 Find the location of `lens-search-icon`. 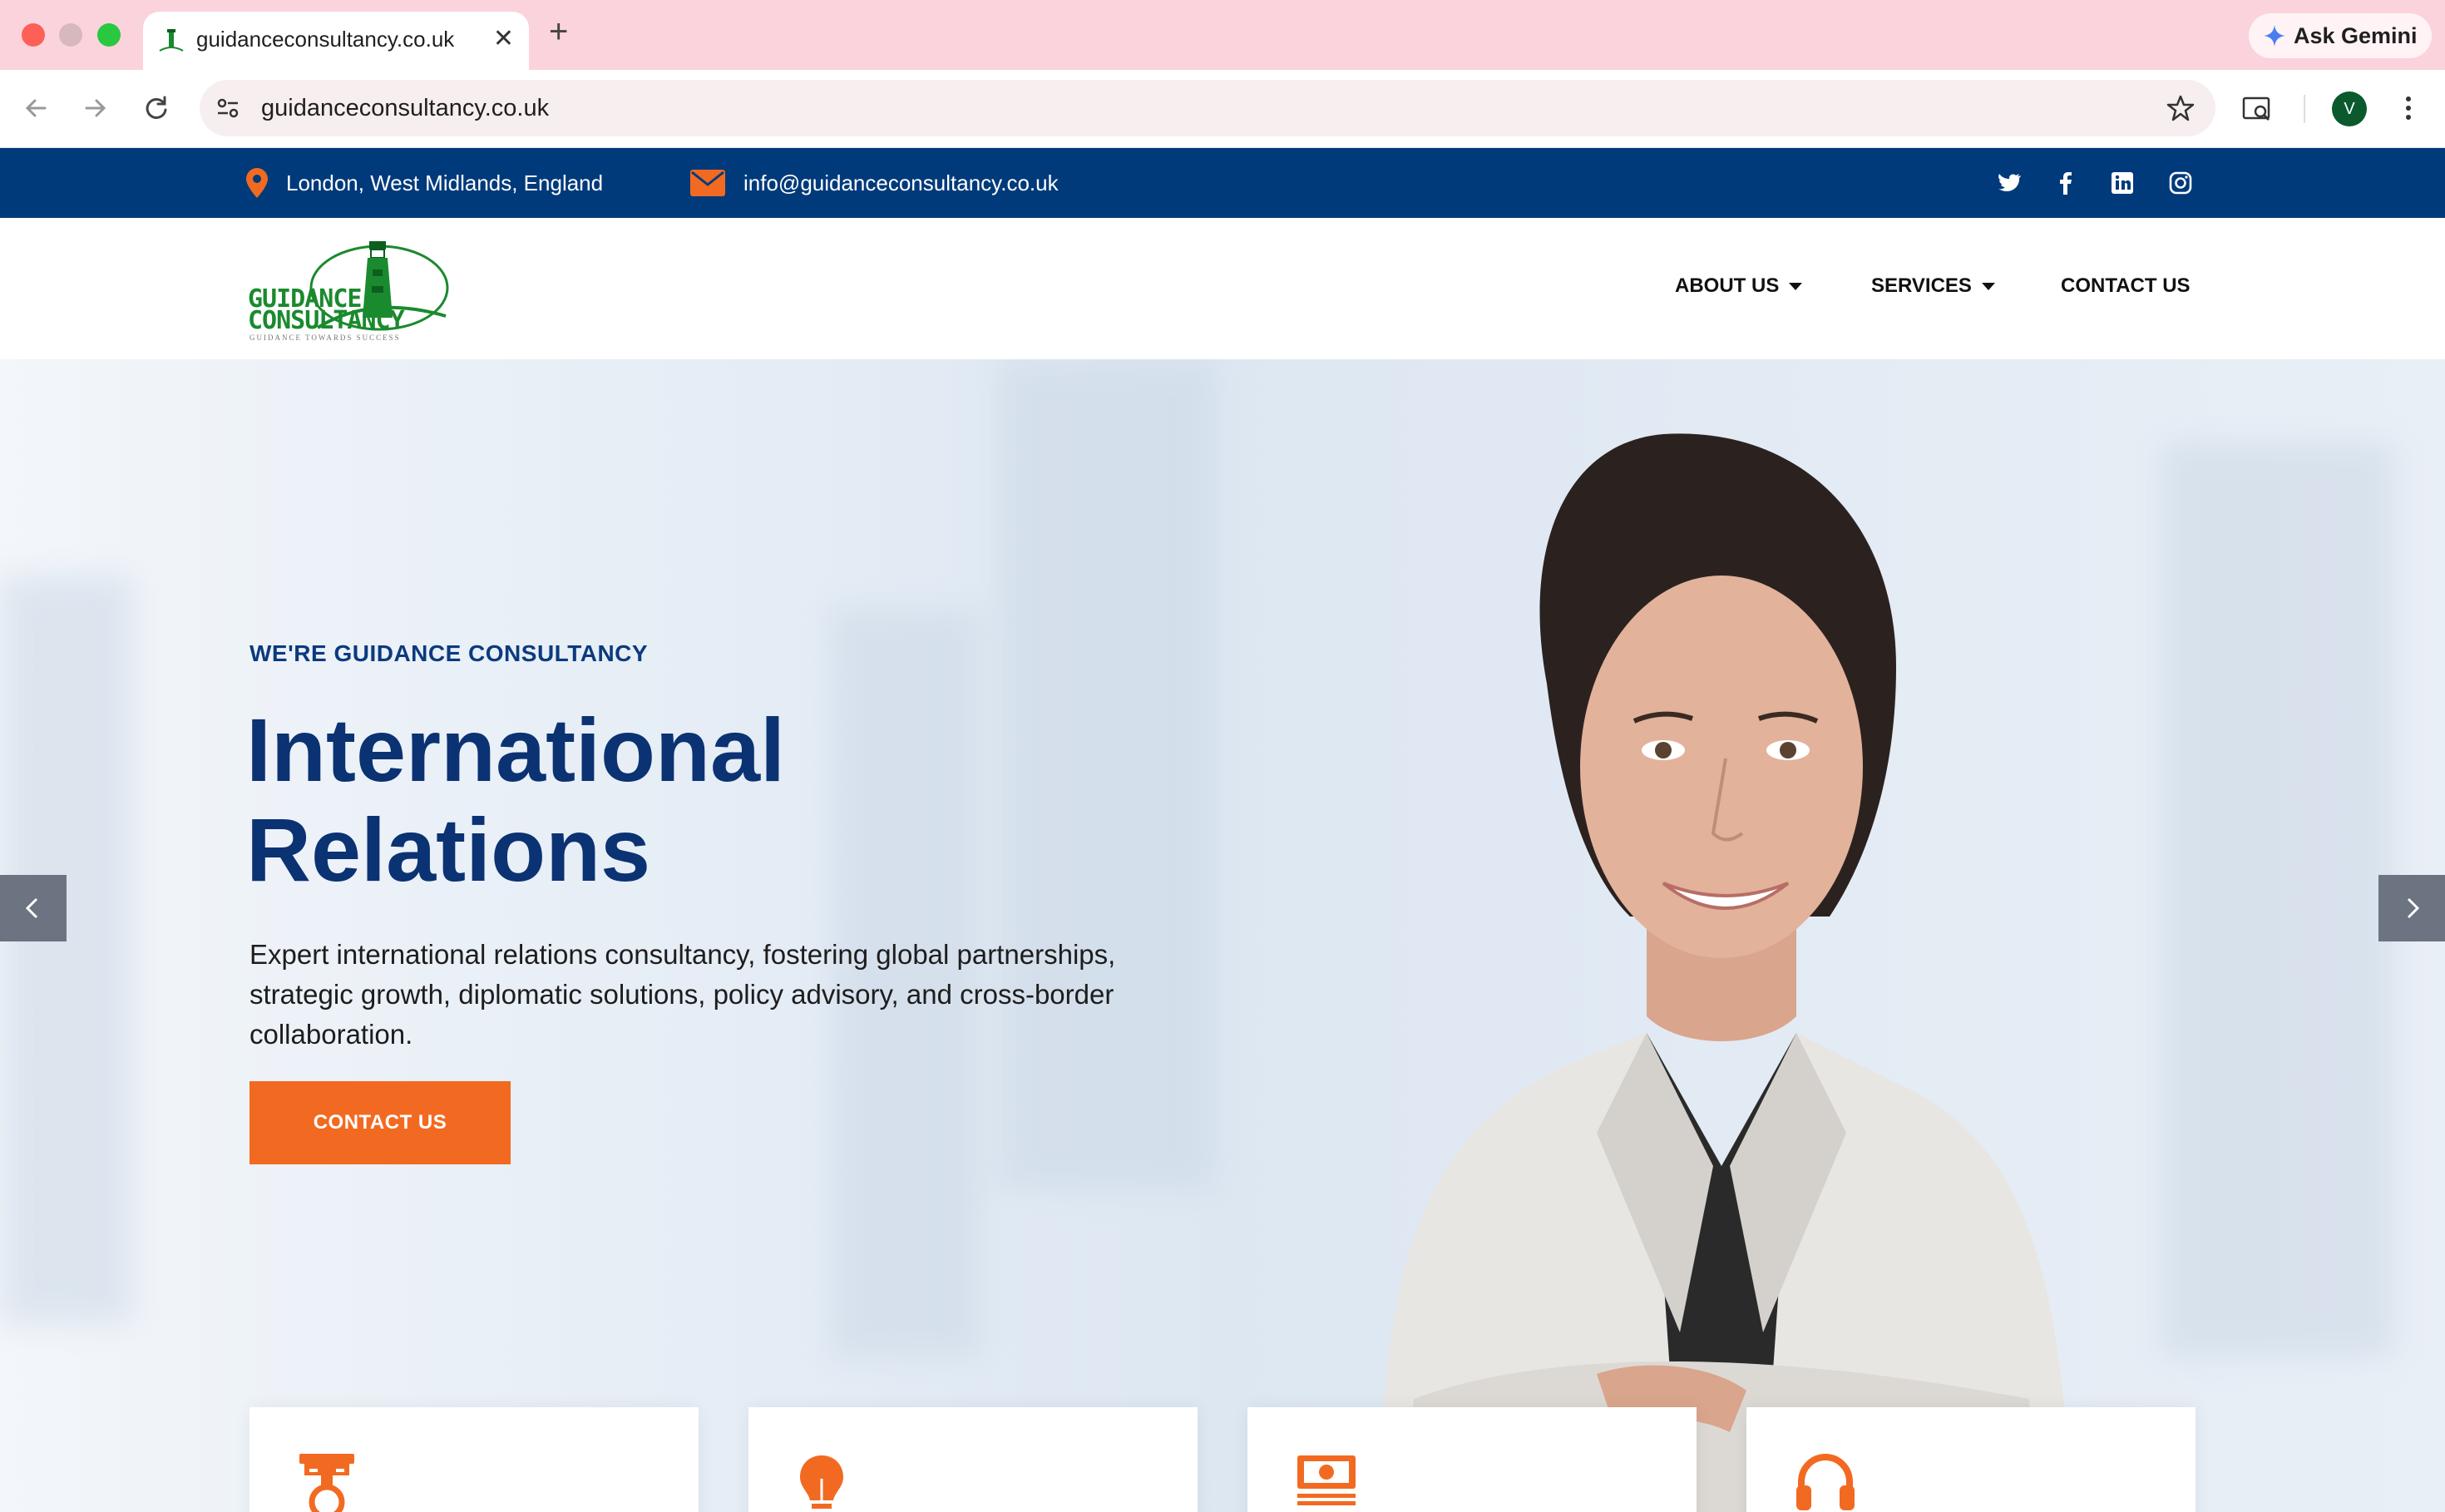

lens-search-icon is located at coordinates (2257, 108).